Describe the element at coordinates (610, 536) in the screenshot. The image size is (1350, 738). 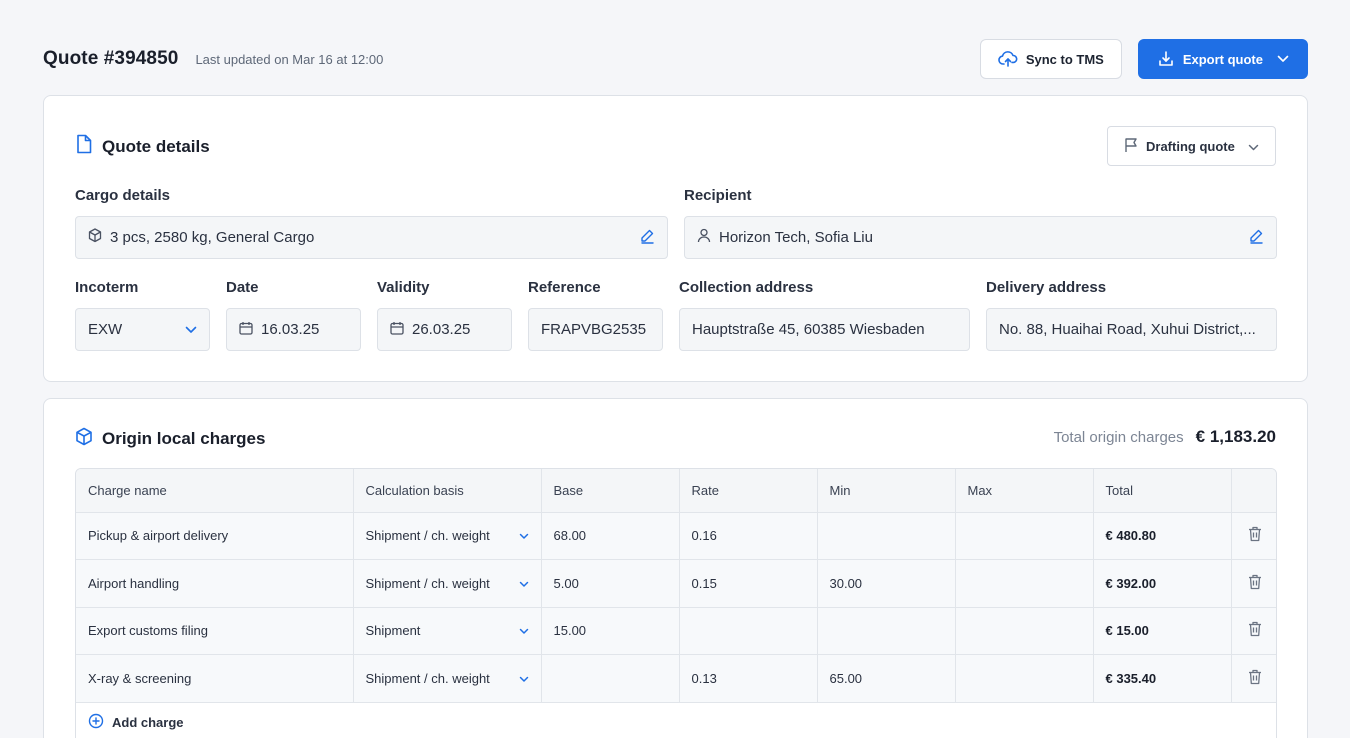
I see `base-cell: 68.00` at that location.